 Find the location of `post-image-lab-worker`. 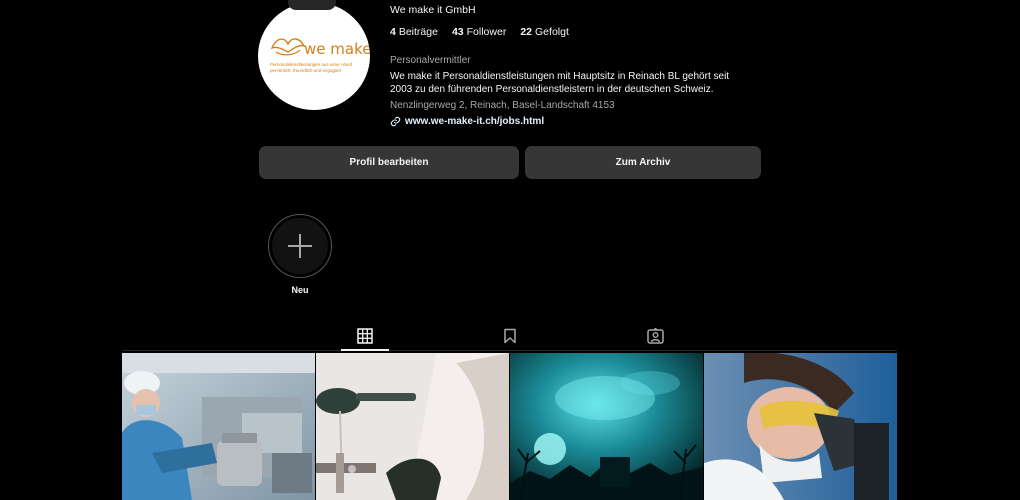

post-image-lab-worker is located at coordinates (218, 426).